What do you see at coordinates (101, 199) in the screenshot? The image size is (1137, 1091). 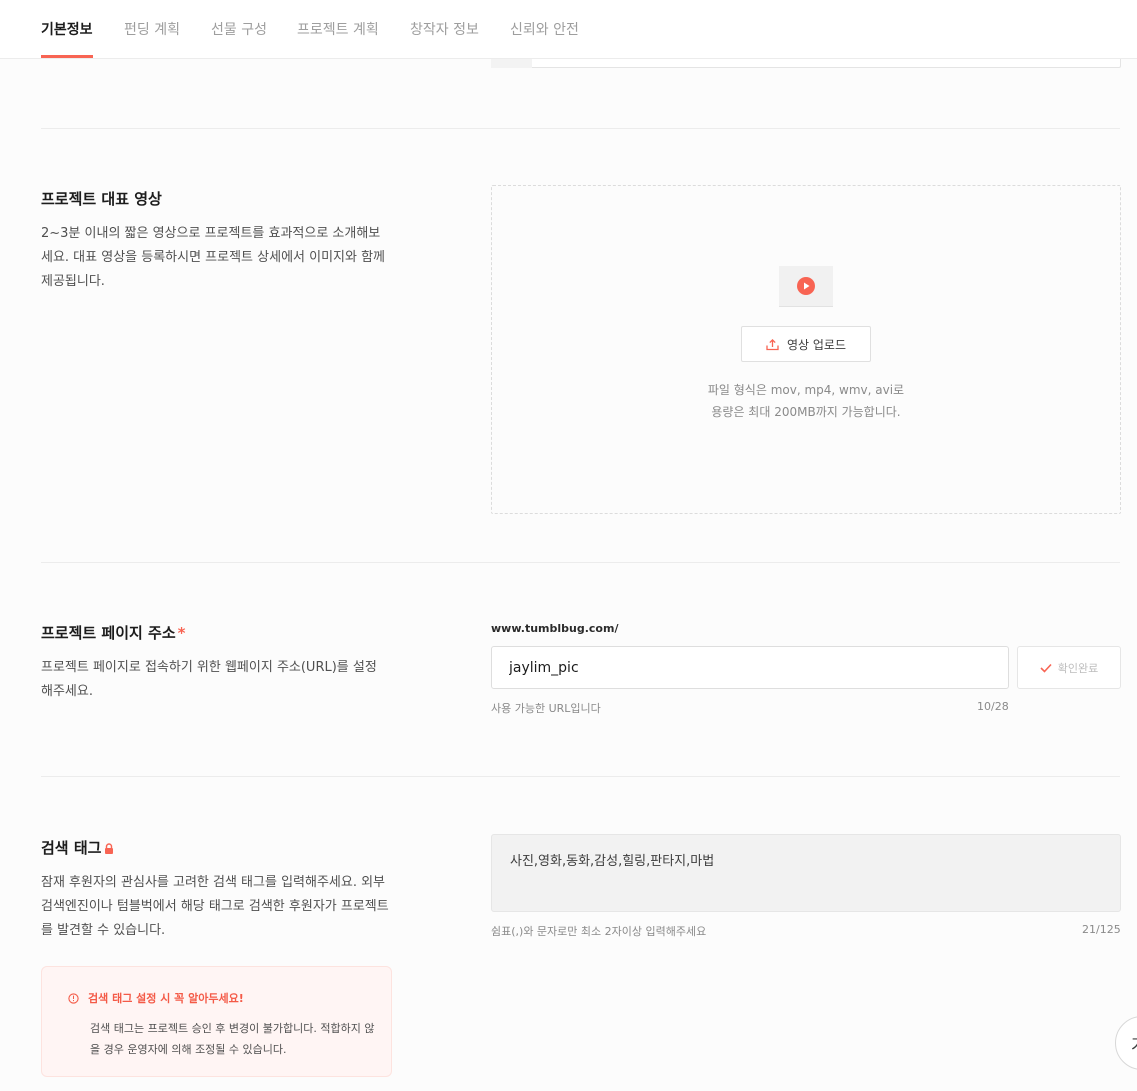 I see `video-section-title: 프로젝트 대표 영상` at bounding box center [101, 199].